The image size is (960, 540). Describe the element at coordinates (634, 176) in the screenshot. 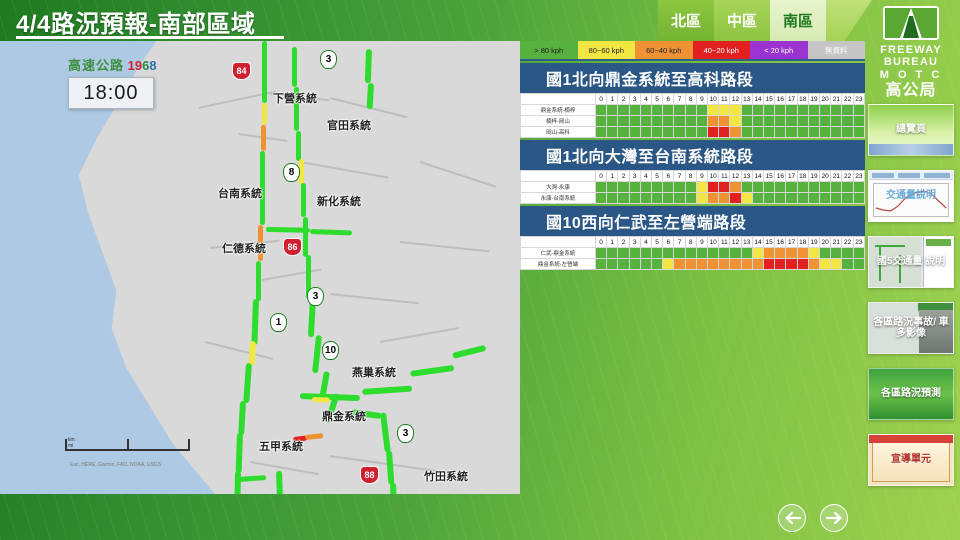

I see `hour-header-3: 3` at that location.